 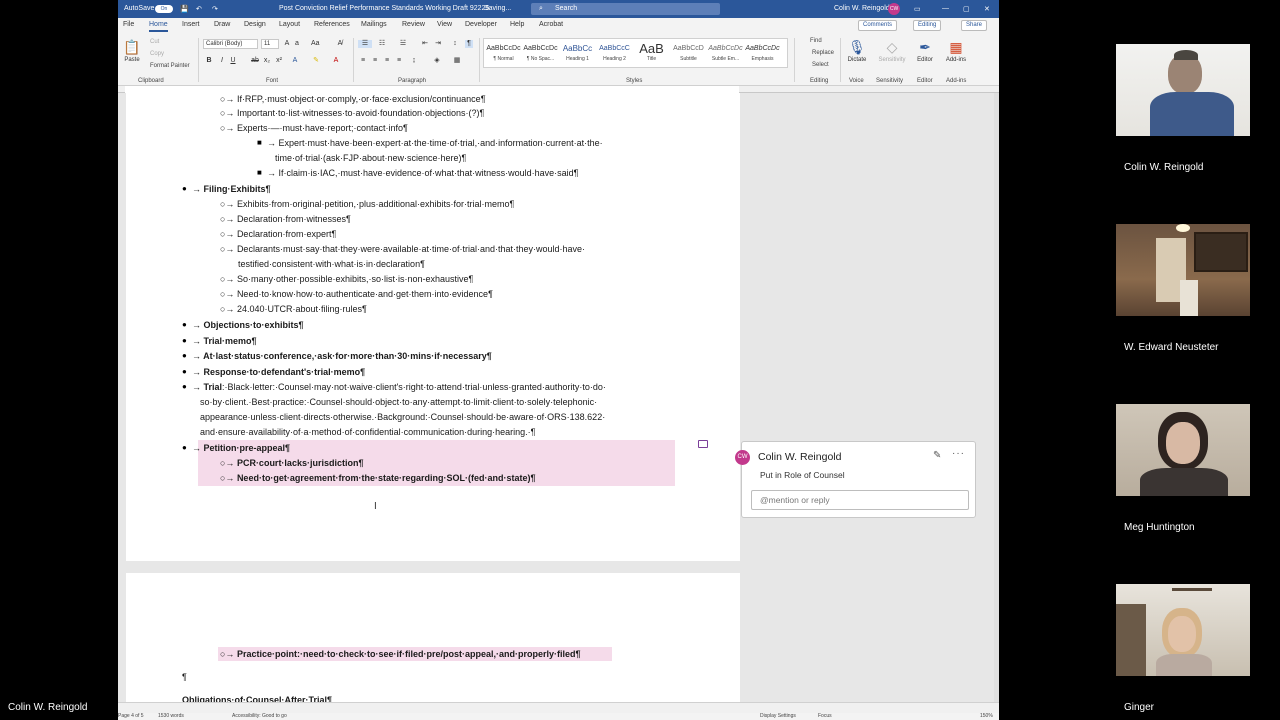 I want to click on sensitivity-button: ◇ Sensitivity, so click(x=892, y=51).